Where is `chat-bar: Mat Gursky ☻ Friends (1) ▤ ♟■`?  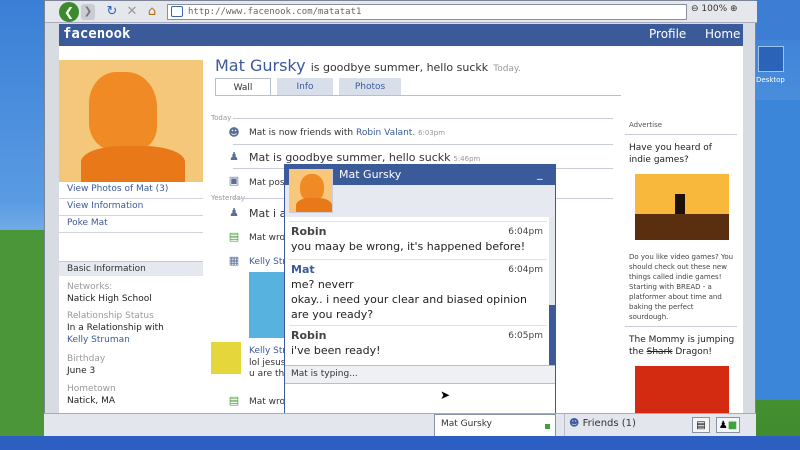 chat-bar: Mat Gursky ☻ Friends (1) ▤ ♟■ is located at coordinates (400, 425).